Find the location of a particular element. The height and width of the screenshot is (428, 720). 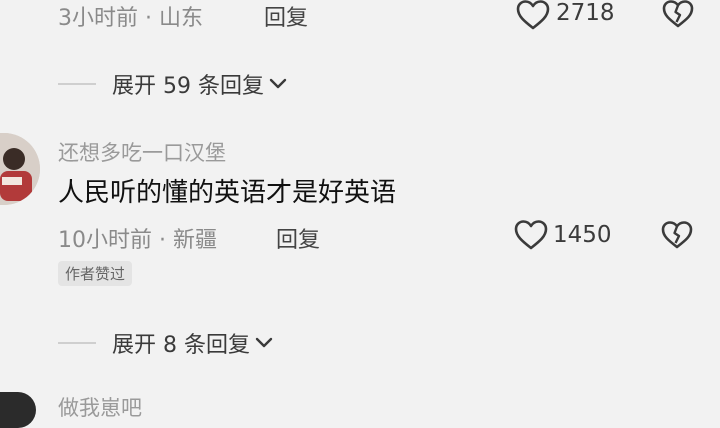

expand-replies-row: 展开 8 条回复 is located at coordinates (166, 343).